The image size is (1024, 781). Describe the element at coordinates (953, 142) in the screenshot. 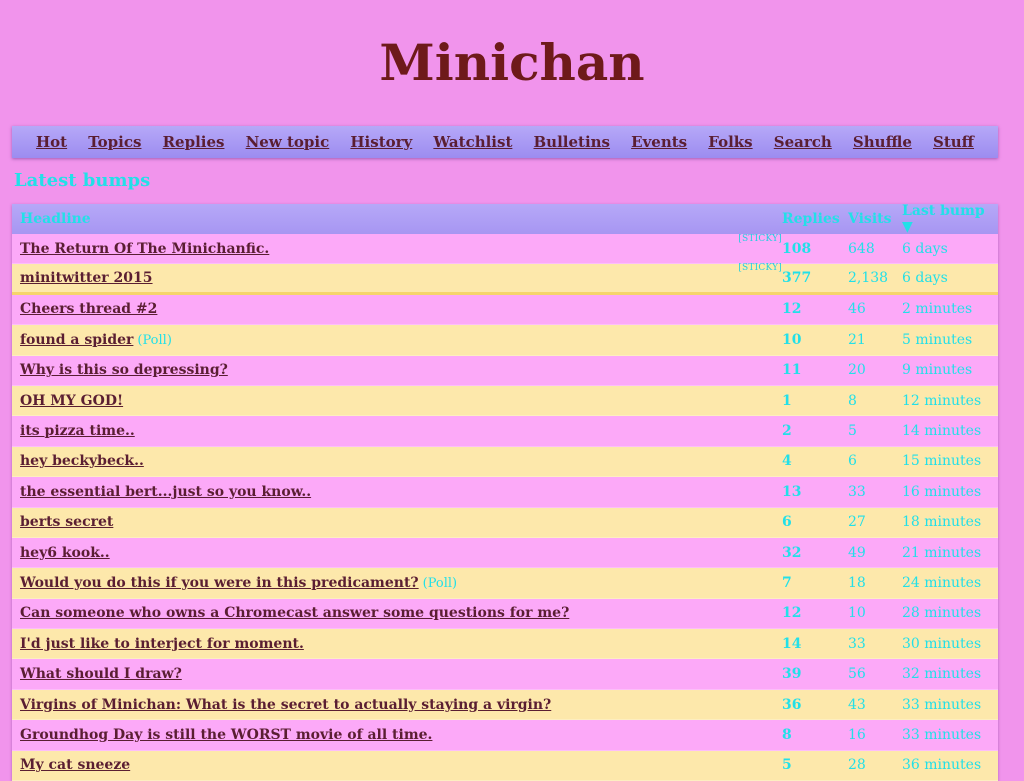

I see `nav-link-stuff: Stuff` at that location.